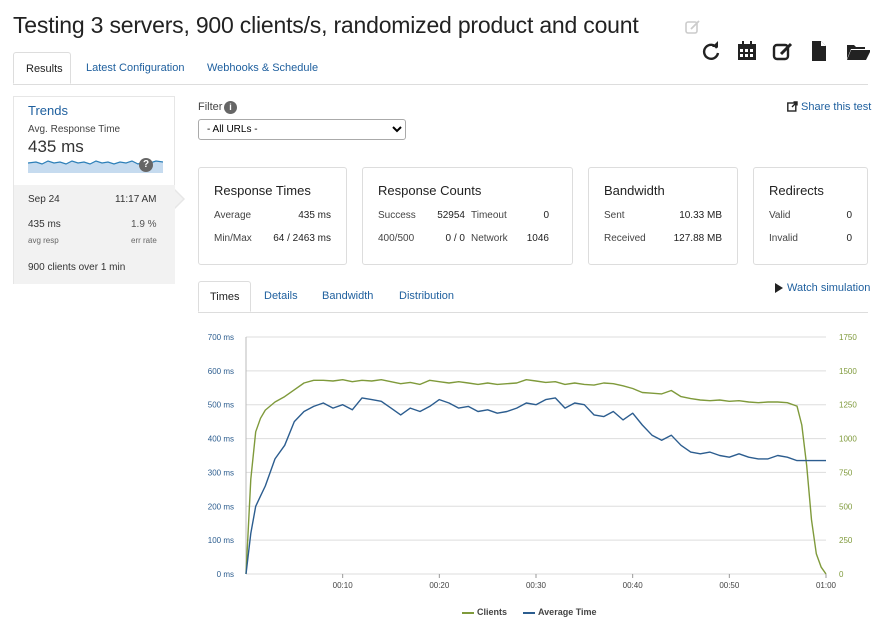 This screenshot has width=892, height=637. What do you see at coordinates (848, 405) in the screenshot?
I see `y-right-tick-label: 1250` at bounding box center [848, 405].